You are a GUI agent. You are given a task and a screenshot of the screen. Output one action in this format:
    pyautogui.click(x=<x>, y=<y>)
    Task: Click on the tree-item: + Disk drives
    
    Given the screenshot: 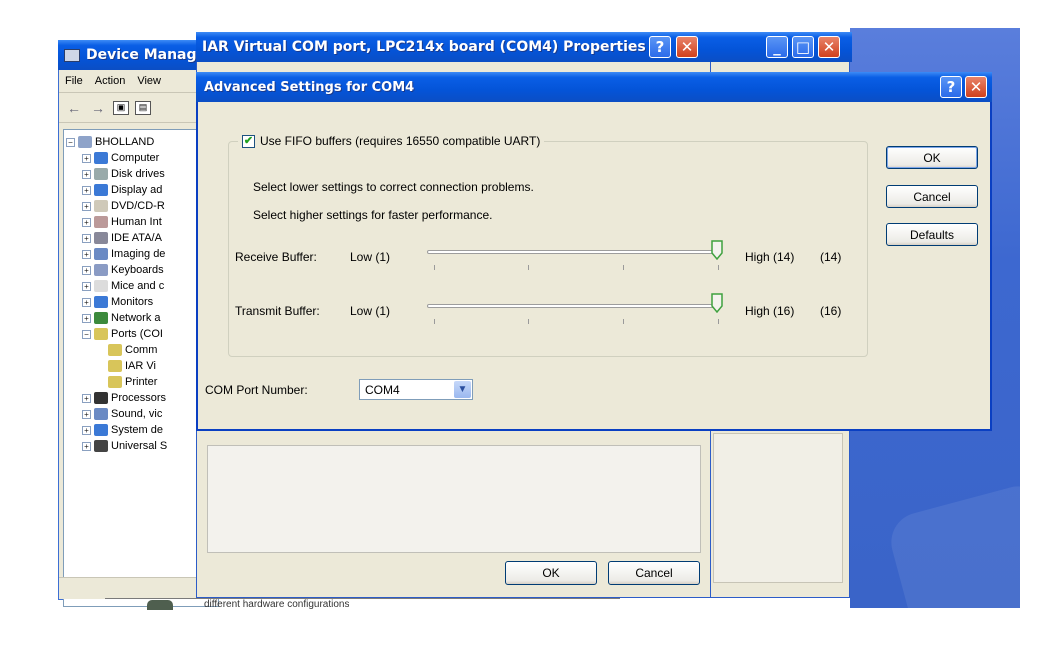 What is the action you would take?
    pyautogui.click(x=123, y=174)
    